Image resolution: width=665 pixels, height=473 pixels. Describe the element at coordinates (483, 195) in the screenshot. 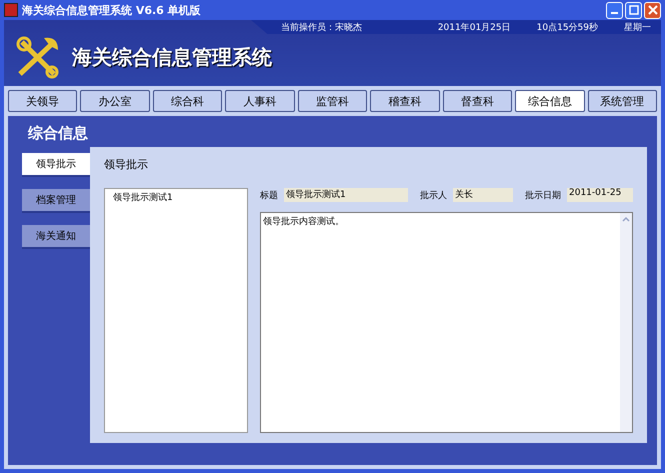

I see `input-field: 关长` at that location.